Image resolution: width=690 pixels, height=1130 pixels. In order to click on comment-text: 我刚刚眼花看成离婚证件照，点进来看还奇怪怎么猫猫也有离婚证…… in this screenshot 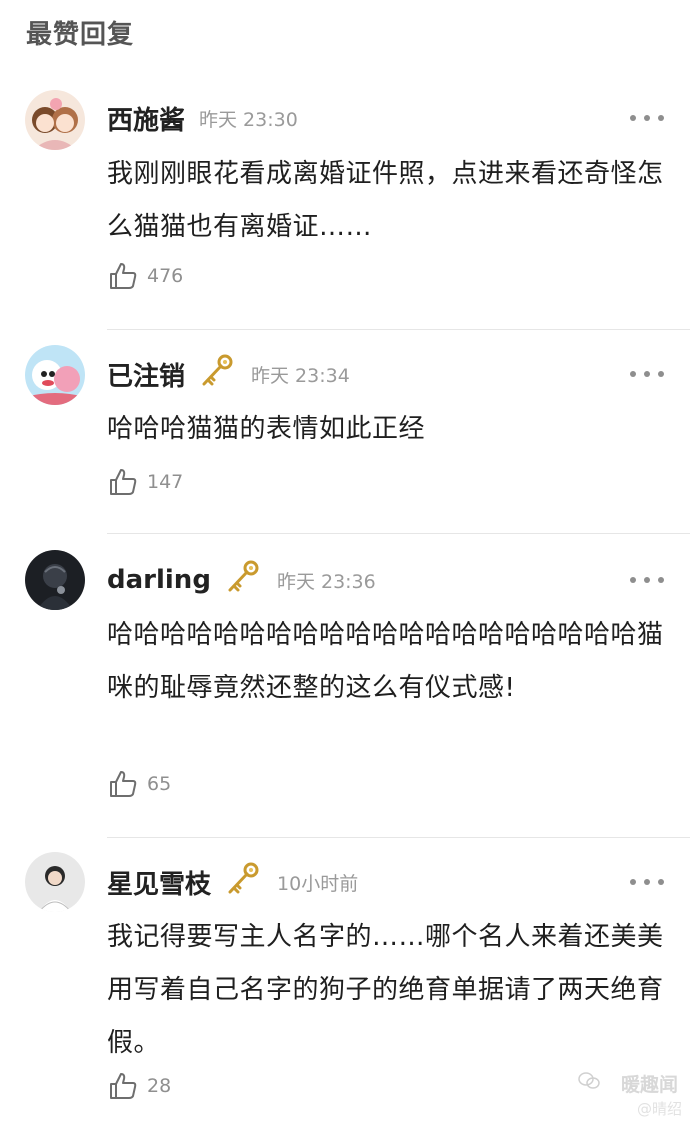, I will do `click(385, 200)`.